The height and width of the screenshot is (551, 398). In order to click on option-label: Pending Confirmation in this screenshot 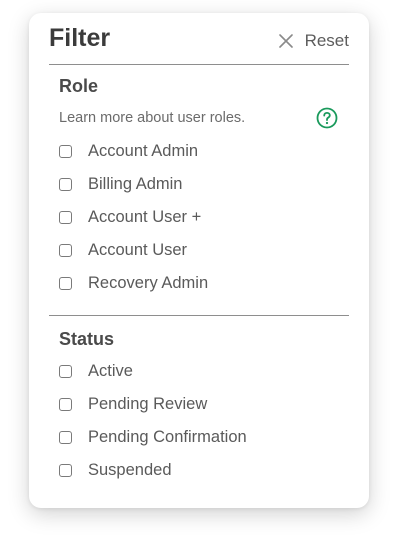, I will do `click(167, 437)`.